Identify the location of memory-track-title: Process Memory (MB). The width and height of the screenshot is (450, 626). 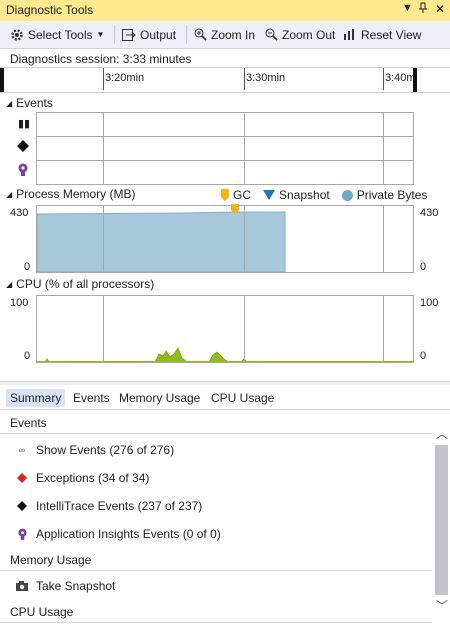
(76, 194).